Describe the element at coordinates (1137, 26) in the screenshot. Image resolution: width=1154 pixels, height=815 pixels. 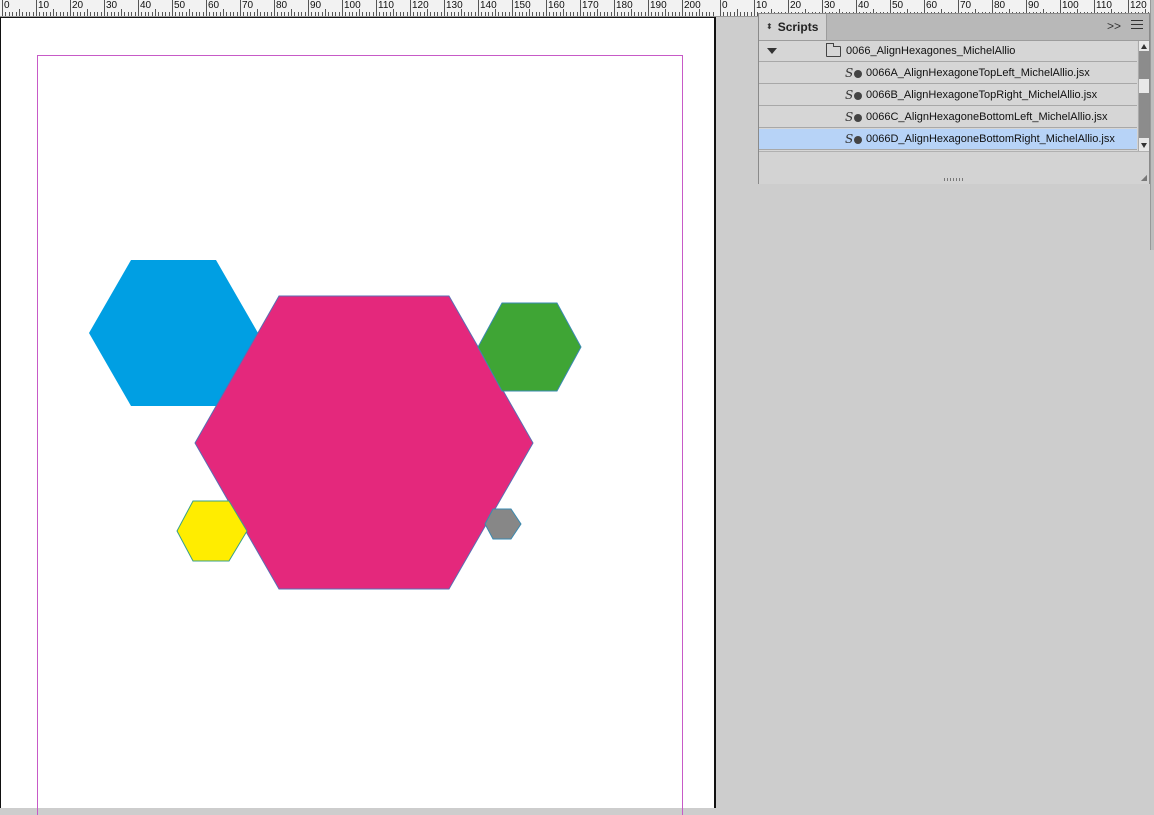
I see `panel-menu-icon` at that location.